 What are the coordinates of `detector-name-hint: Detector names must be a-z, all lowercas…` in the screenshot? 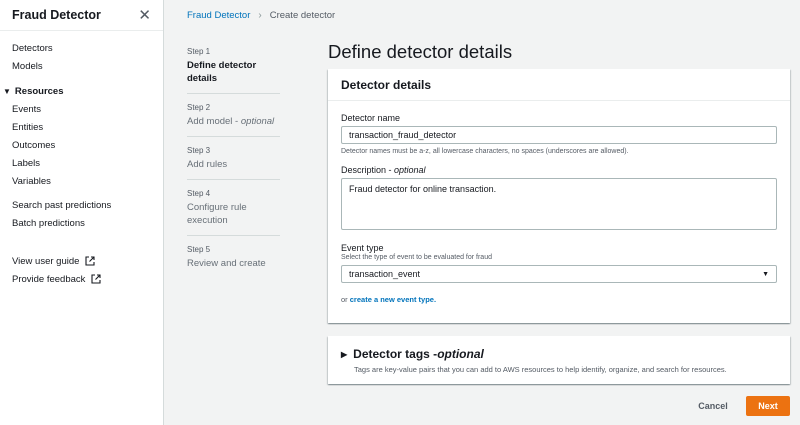 It's located at (485, 151).